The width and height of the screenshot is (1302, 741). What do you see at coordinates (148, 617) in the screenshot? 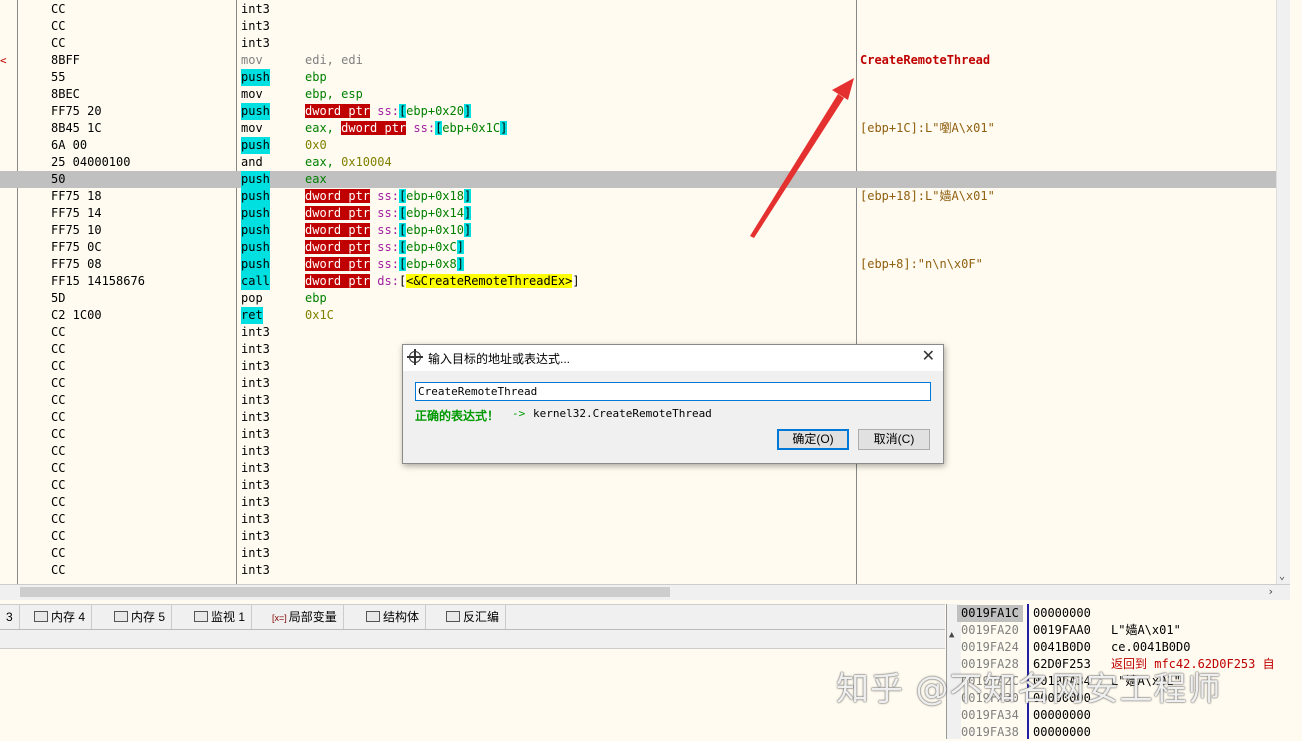
I see `tab-label: 内存 5` at bounding box center [148, 617].